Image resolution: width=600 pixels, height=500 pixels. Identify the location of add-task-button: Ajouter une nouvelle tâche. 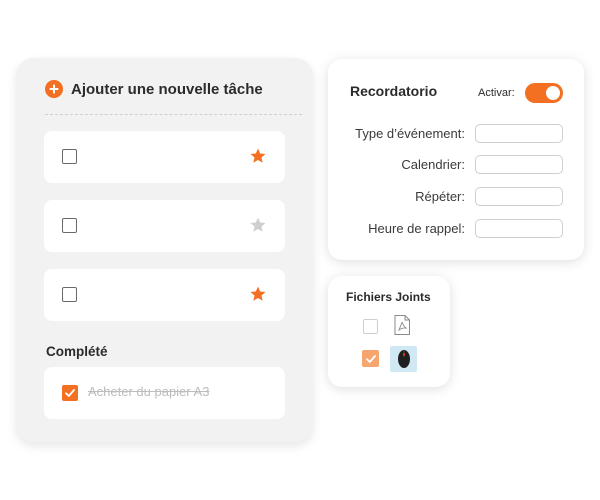
(154, 89).